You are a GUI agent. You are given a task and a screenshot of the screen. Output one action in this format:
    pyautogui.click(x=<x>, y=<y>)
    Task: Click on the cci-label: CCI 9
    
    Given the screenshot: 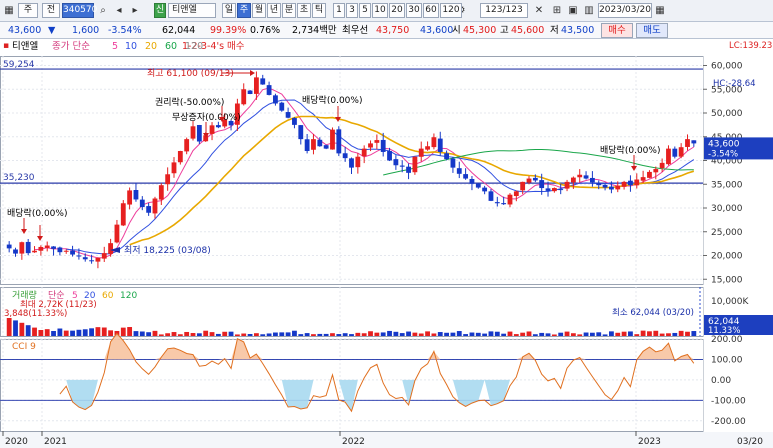 What is the action you would take?
    pyautogui.click(x=24, y=347)
    